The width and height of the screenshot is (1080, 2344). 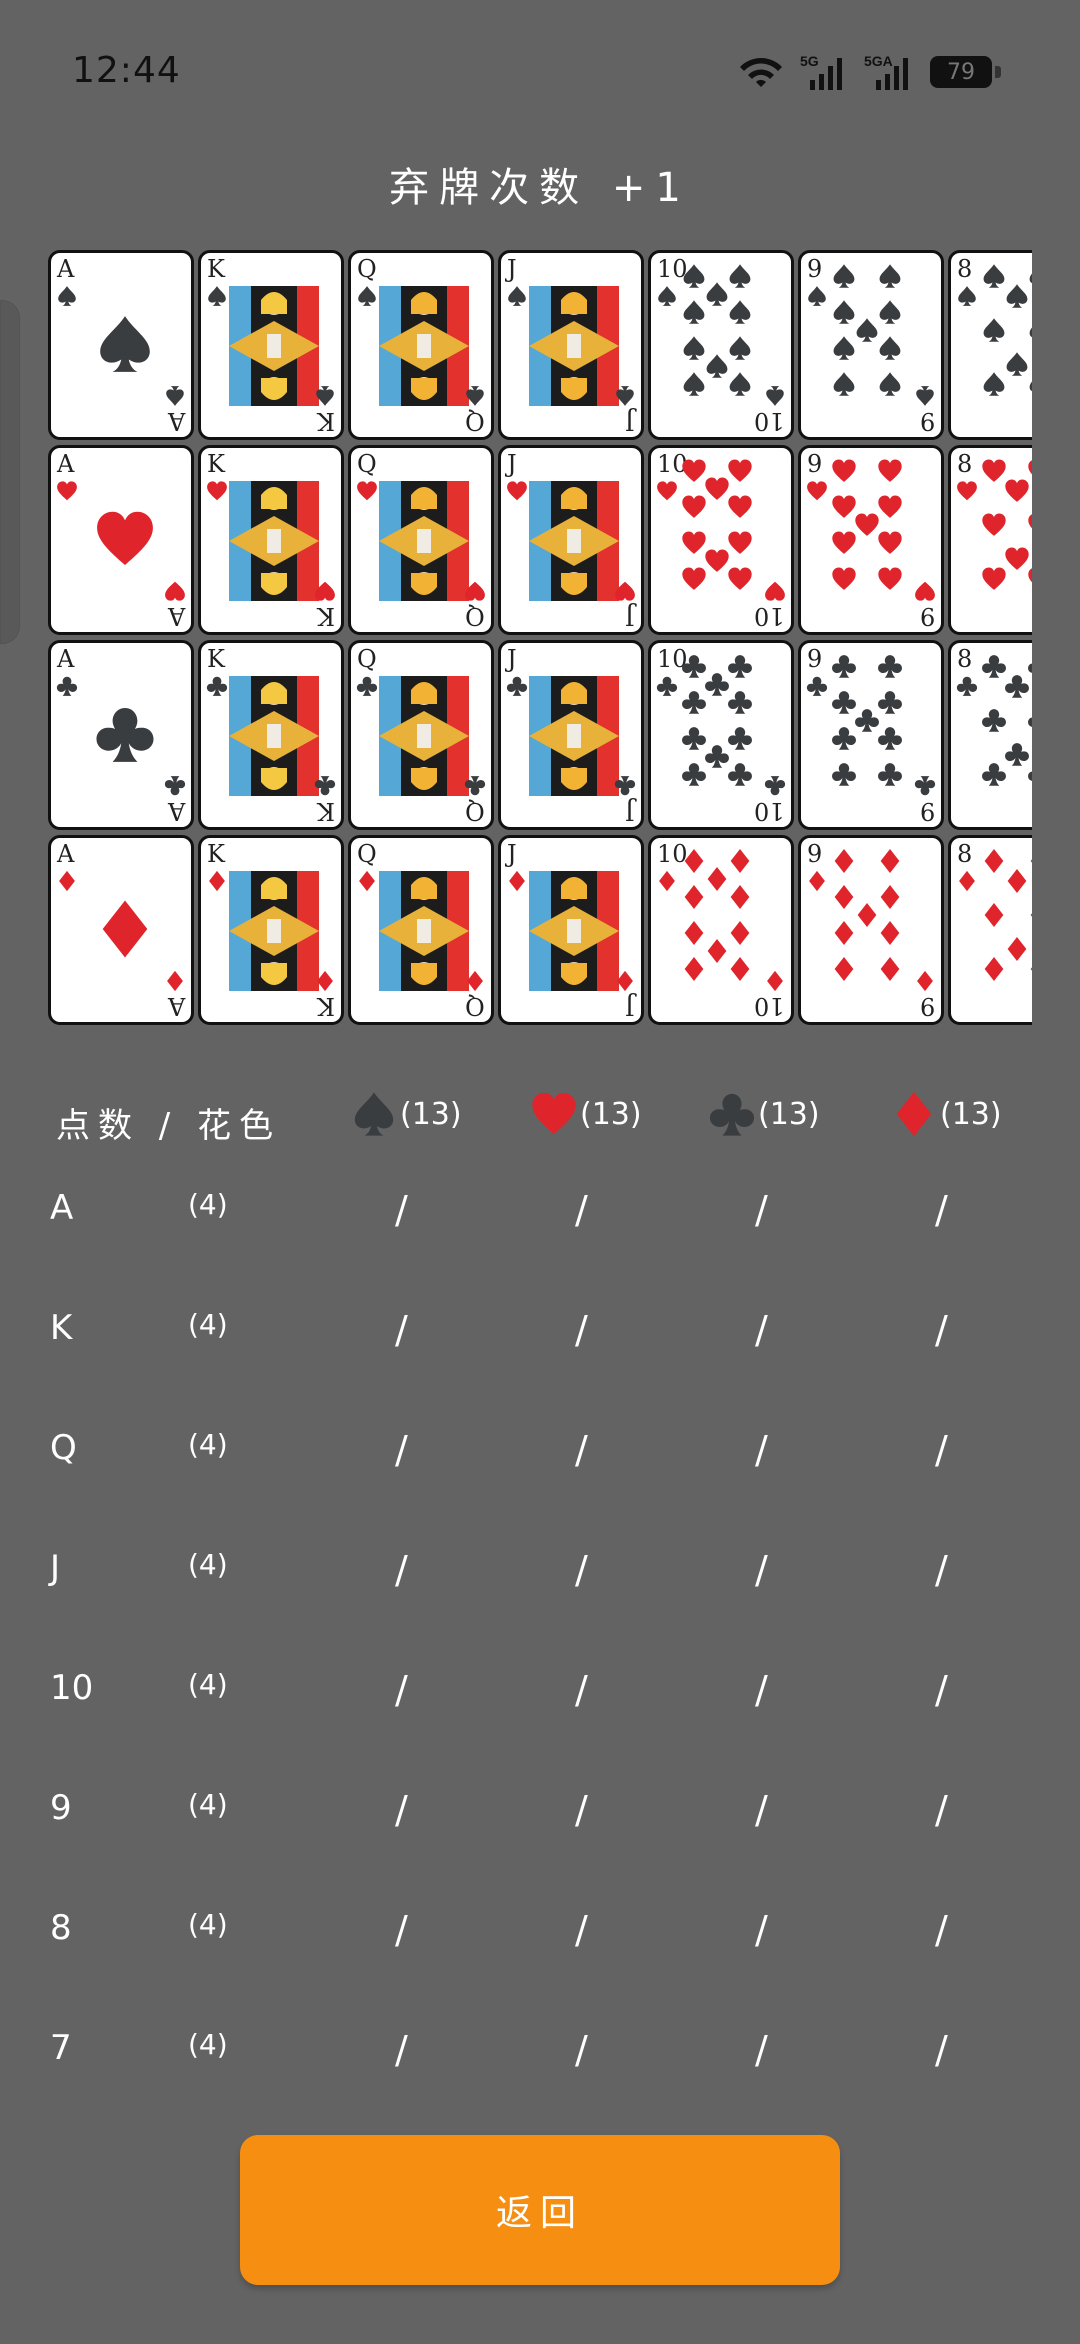 I want to click on card-10-heart: 10 10, so click(x=721, y=540).